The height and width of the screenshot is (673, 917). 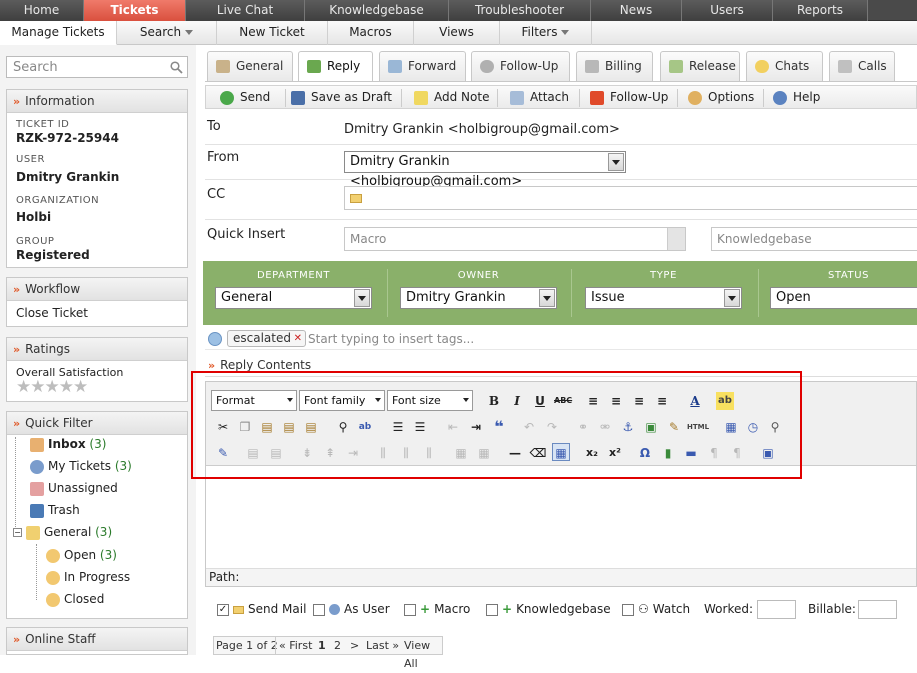 What do you see at coordinates (520, 10) in the screenshot?
I see `nav-troubleshooter: Troubleshooter` at bounding box center [520, 10].